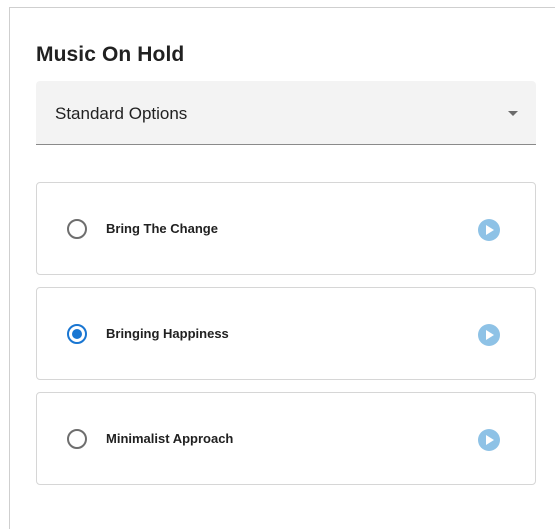 This screenshot has height=529, width=555. I want to click on option-label: Minimalist Approach, so click(170, 438).